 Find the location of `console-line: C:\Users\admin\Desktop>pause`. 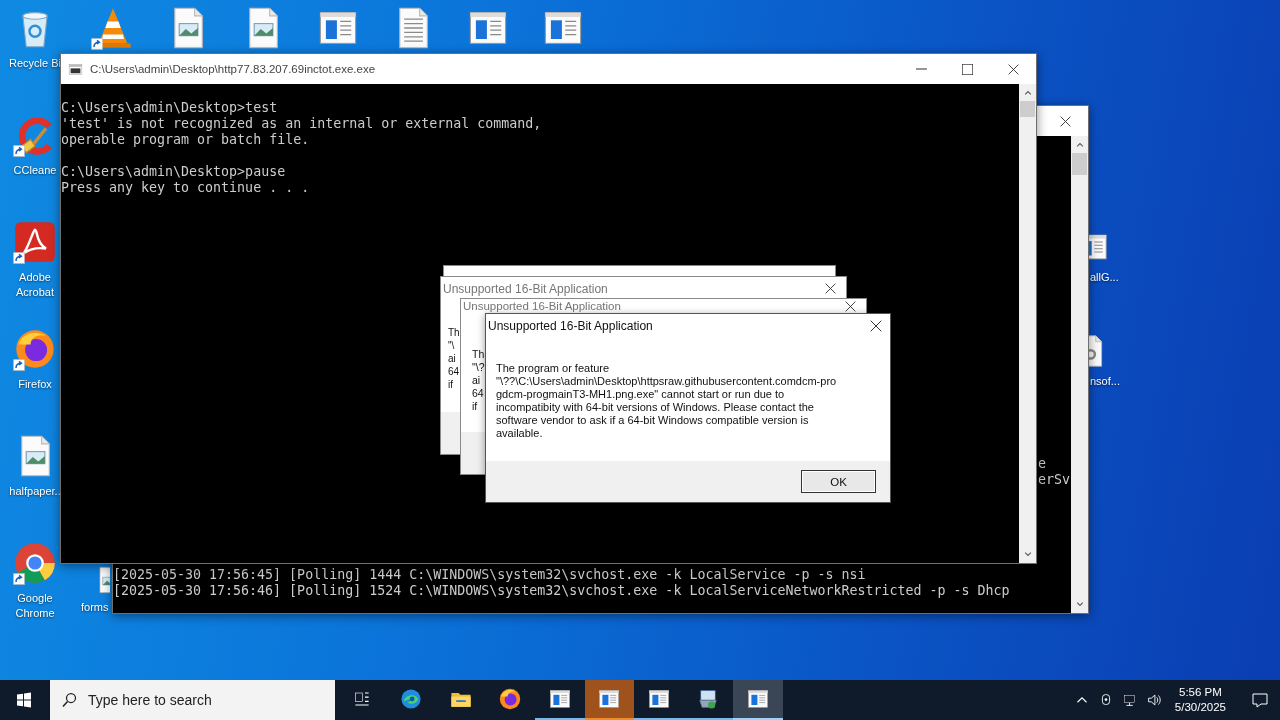

console-line: C:\Users\admin\Desktop>pause is located at coordinates (174, 172).